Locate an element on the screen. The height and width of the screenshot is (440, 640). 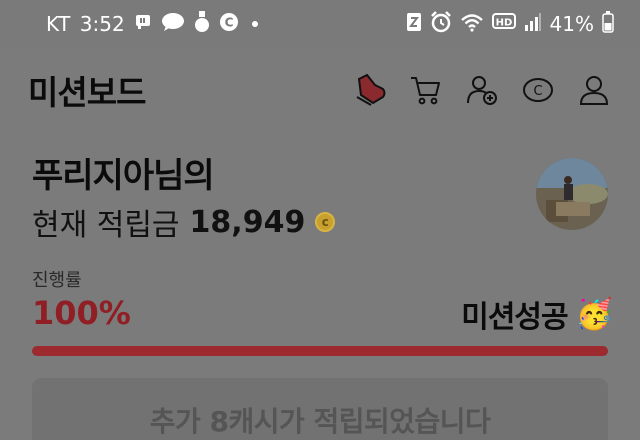
battery-percent: 41% is located at coordinates (571, 24).